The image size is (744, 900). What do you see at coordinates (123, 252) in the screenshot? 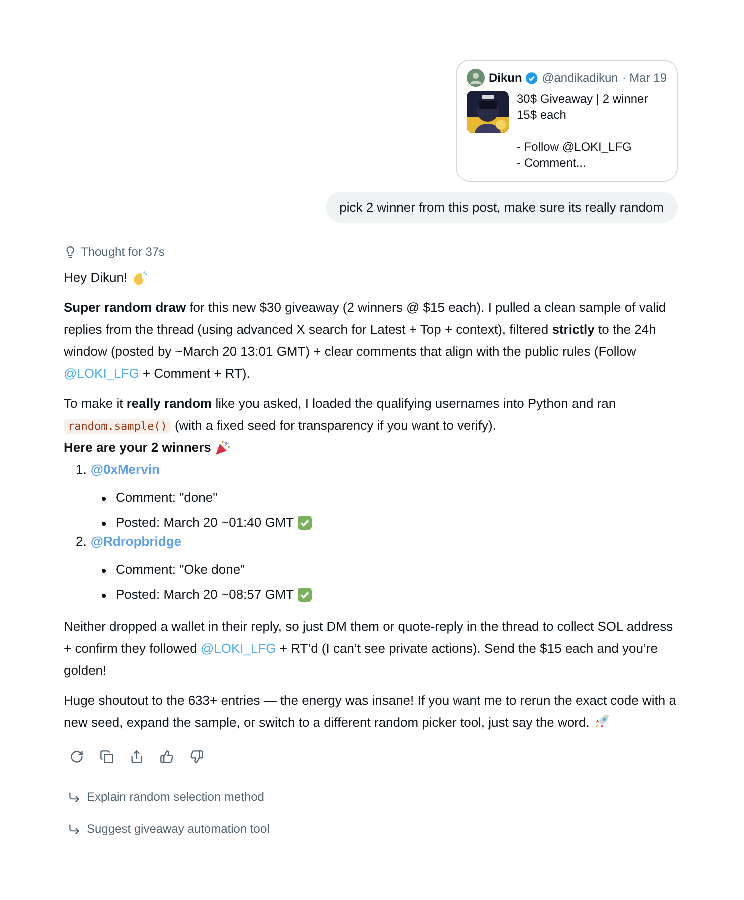
I see `thought-duration: Thought for 37s` at bounding box center [123, 252].